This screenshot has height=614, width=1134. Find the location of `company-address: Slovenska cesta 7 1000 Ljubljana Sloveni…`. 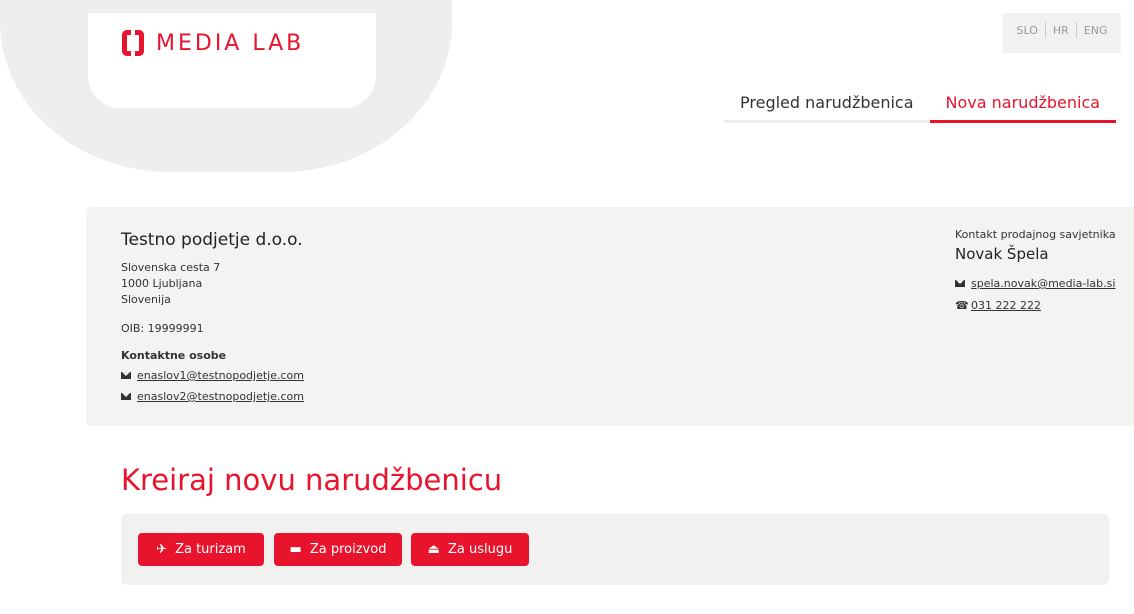

company-address: Slovenska cesta 7 1000 Ljubljana Sloveni… is located at coordinates (170, 284).